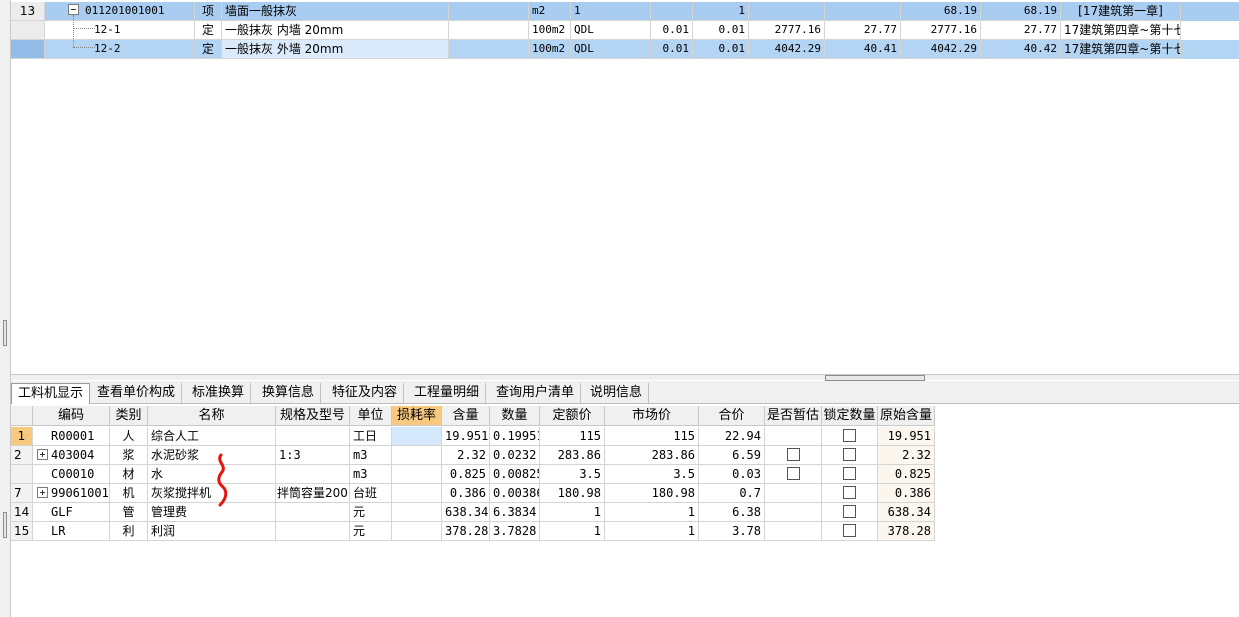 The width and height of the screenshot is (1239, 617). I want to click on resource-quantity: 0.00386, so click(515, 493).